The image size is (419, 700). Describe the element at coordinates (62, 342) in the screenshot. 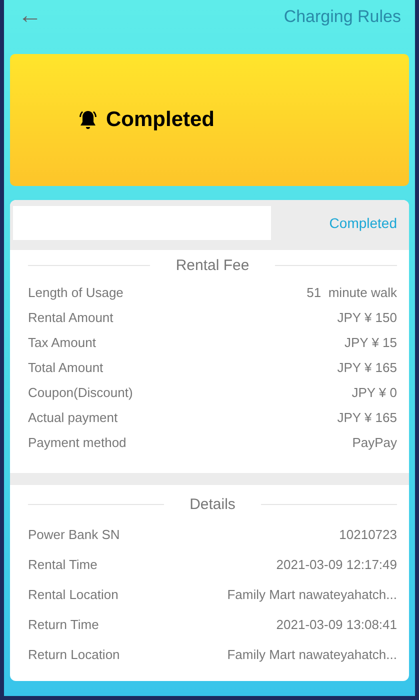

I see `row-label: Tax Amount` at that location.